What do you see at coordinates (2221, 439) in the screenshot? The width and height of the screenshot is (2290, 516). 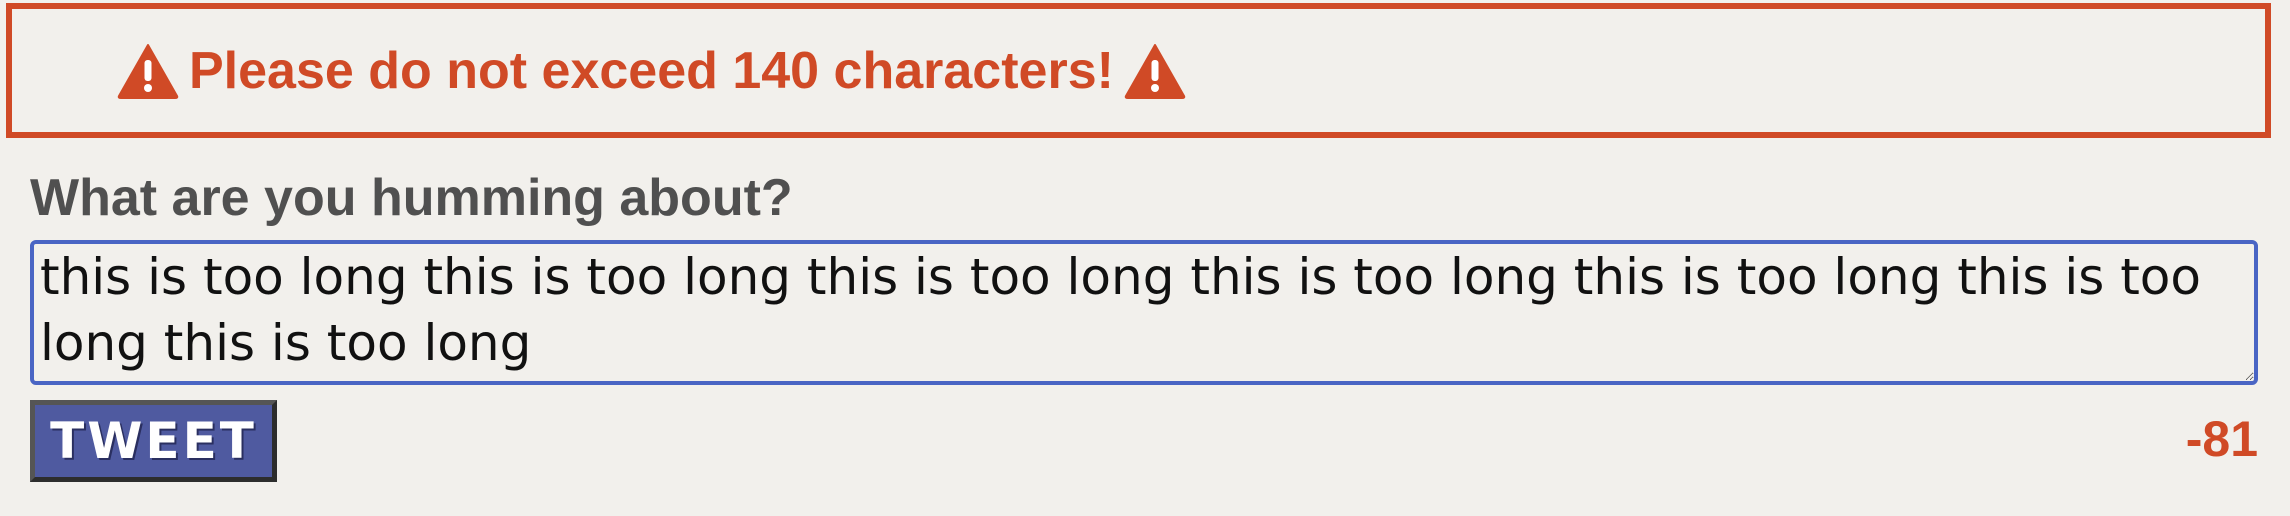 I see `remaining-character-count: -81` at bounding box center [2221, 439].